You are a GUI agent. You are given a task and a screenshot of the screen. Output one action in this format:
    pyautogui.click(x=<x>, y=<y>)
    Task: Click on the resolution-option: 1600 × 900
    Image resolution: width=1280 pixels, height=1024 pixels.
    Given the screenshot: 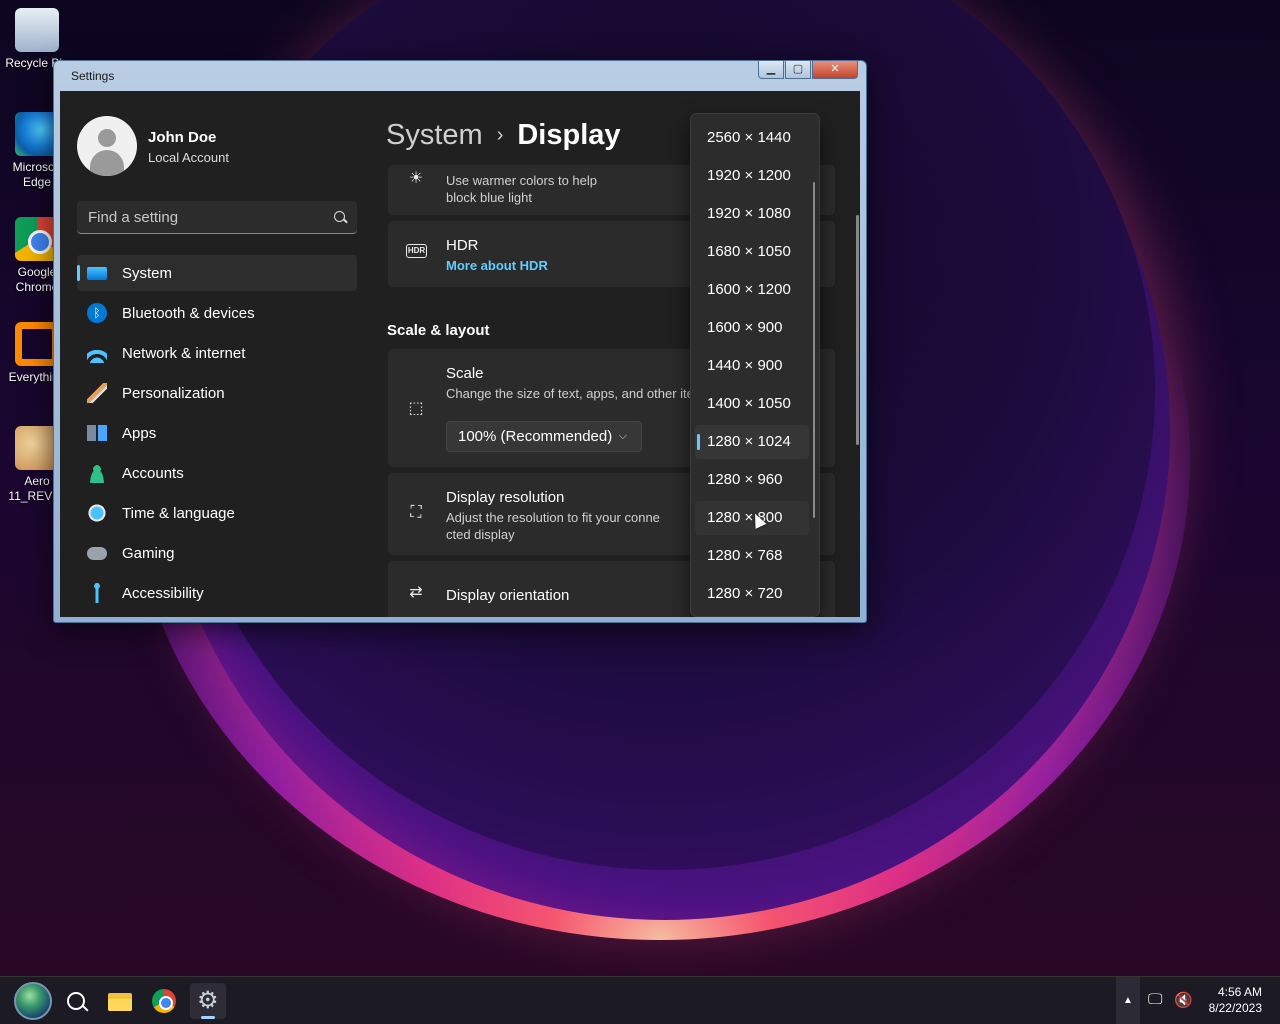 What is the action you would take?
    pyautogui.click(x=752, y=328)
    